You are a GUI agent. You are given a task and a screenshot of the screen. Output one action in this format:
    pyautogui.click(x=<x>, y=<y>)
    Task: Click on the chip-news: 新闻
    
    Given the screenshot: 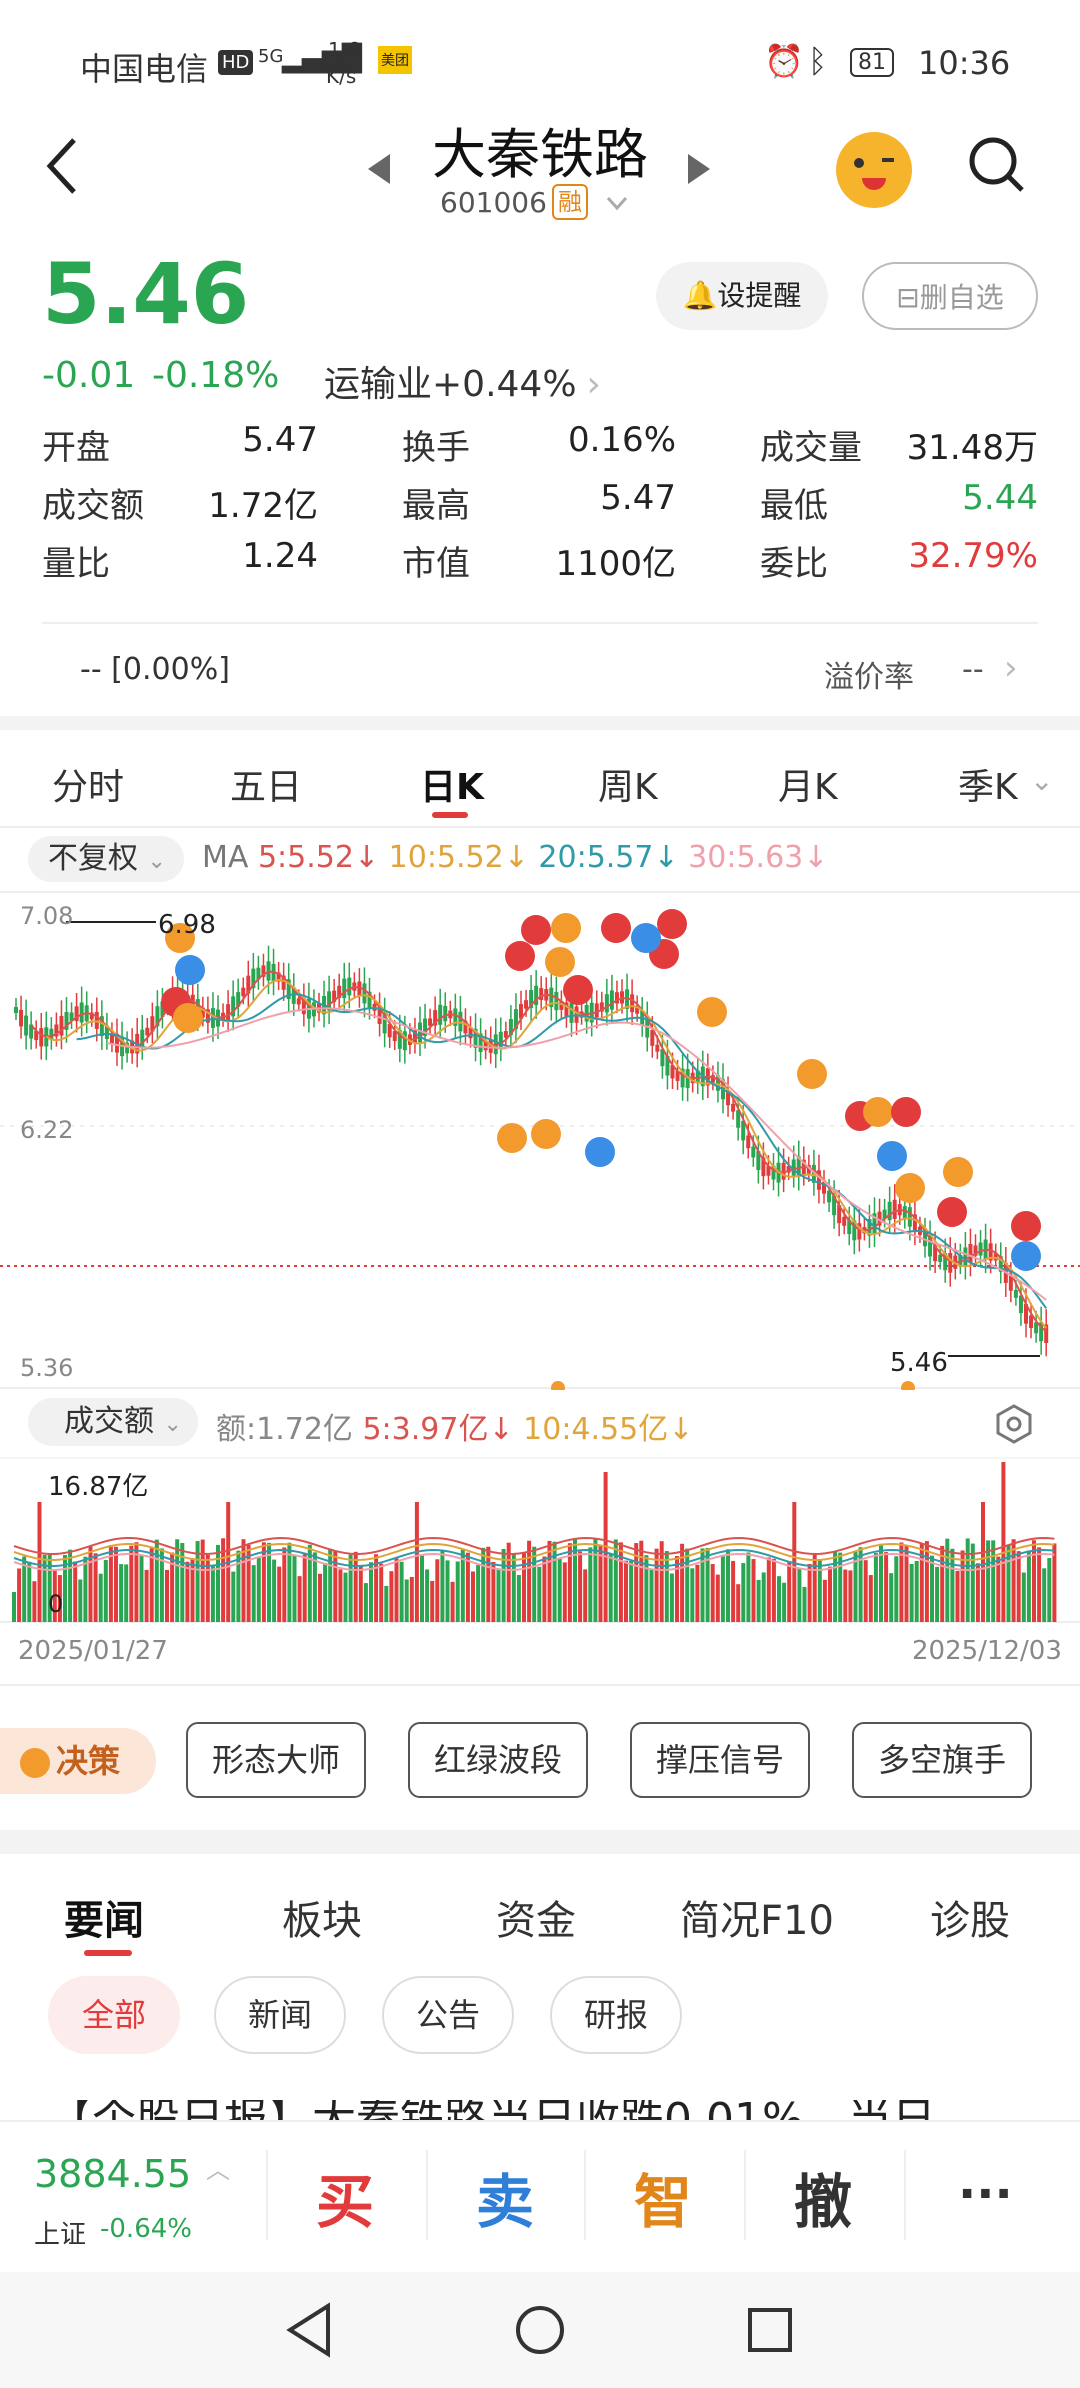 What is the action you would take?
    pyautogui.click(x=280, y=2015)
    